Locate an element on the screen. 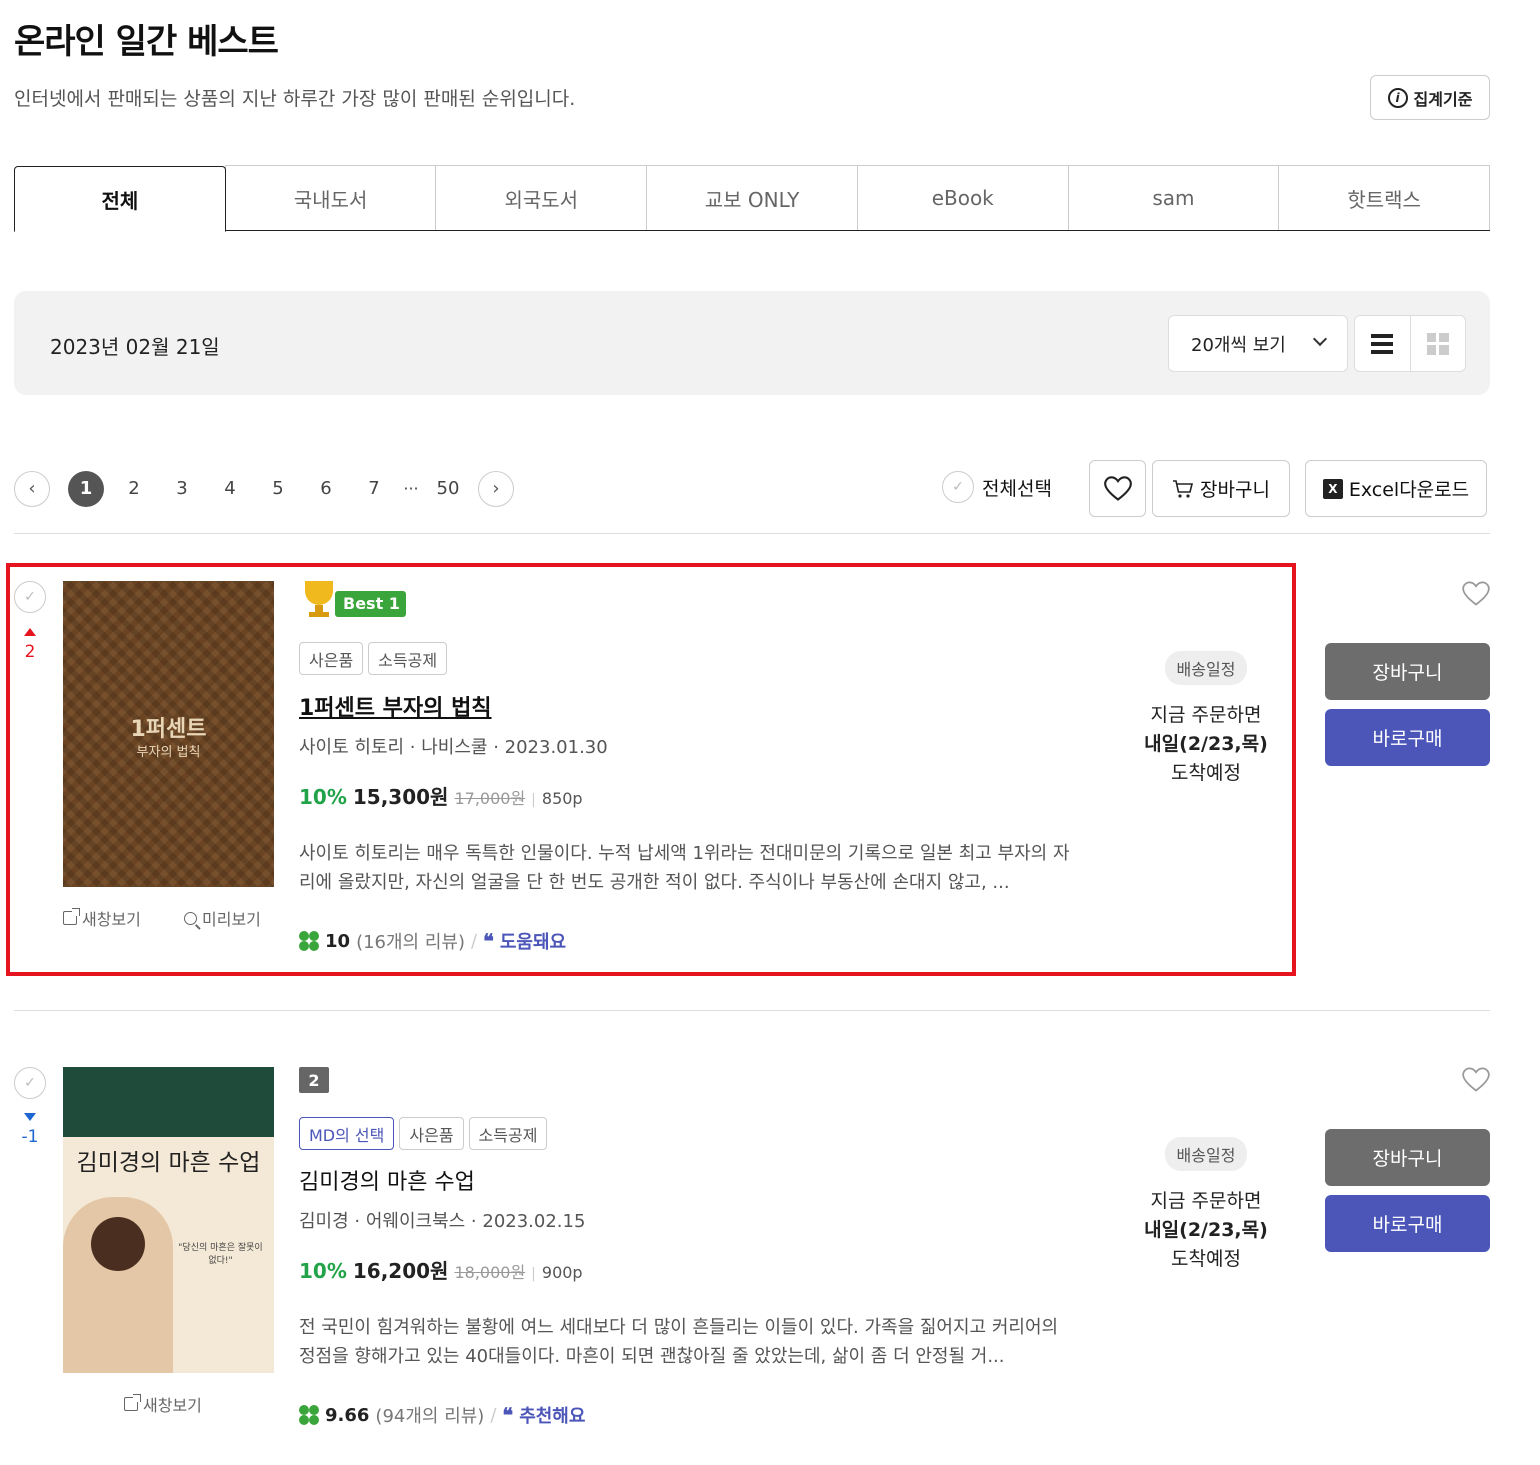 This screenshot has height=1465, width=1540. tab-kyobo-only: 교보 ONLY is located at coordinates (752, 197).